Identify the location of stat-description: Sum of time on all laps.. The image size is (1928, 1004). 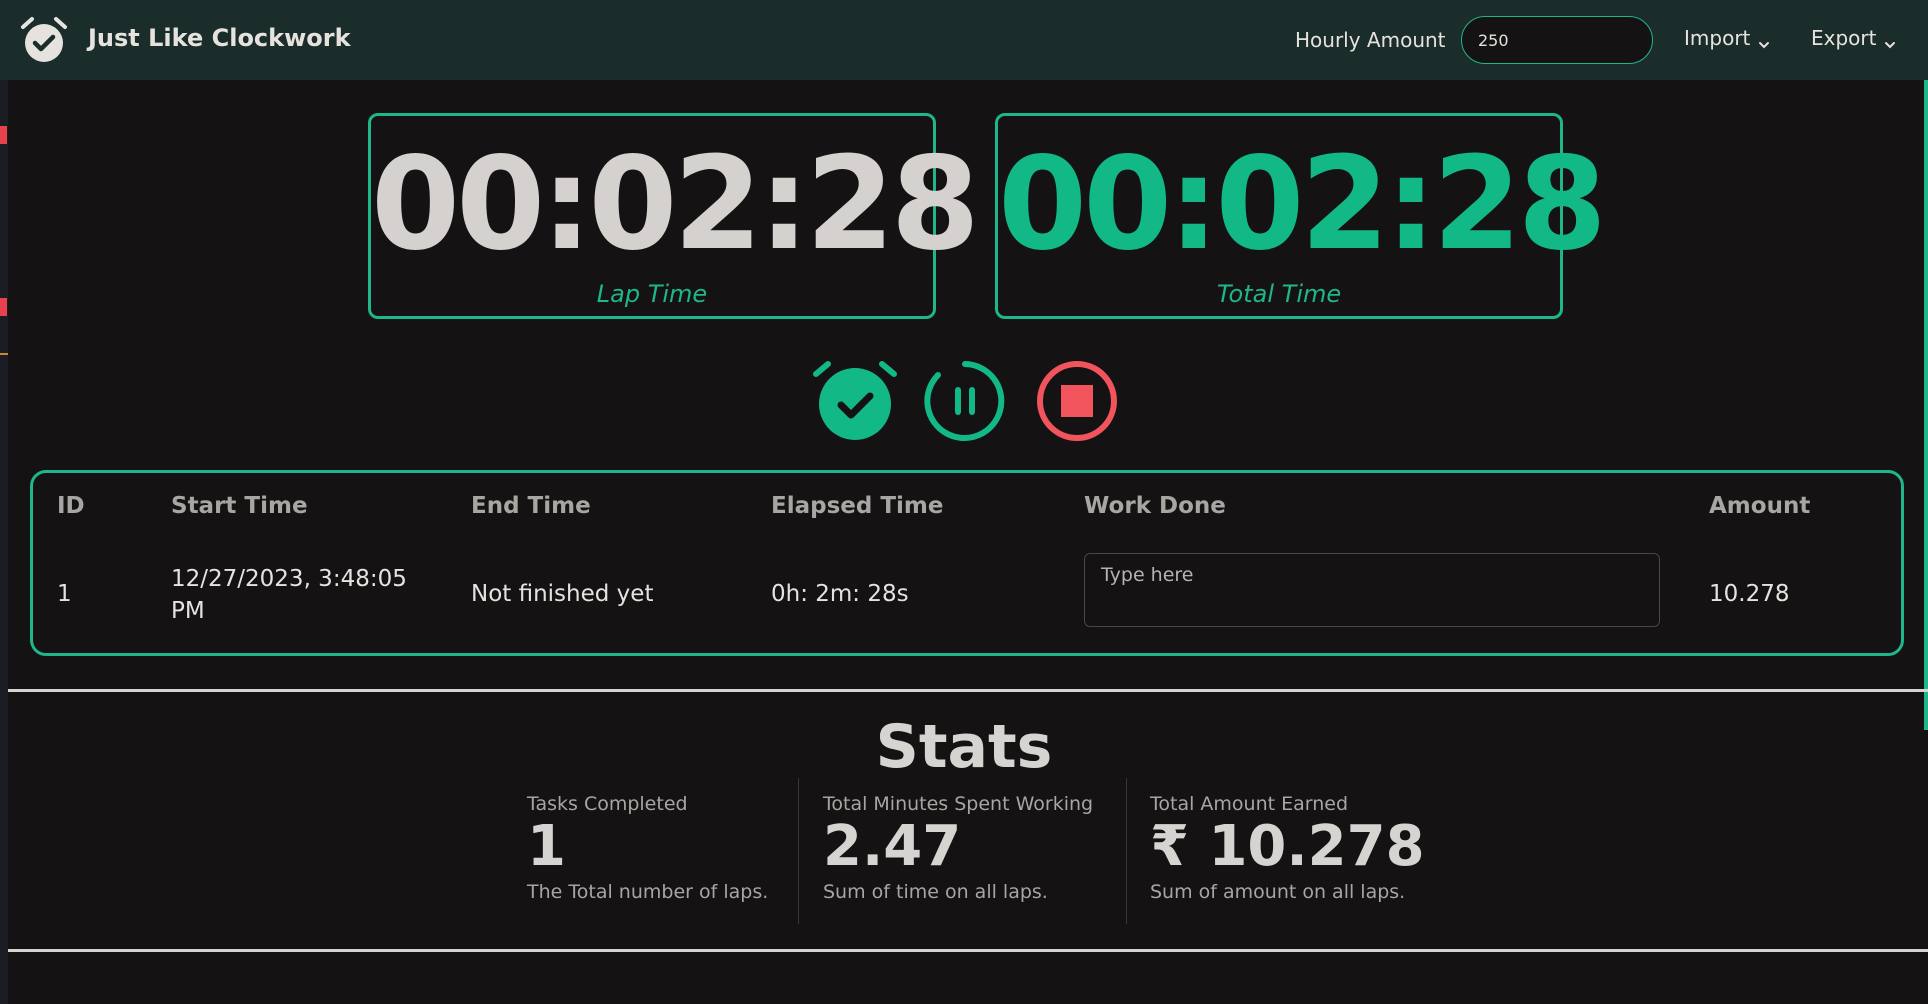
(935, 892).